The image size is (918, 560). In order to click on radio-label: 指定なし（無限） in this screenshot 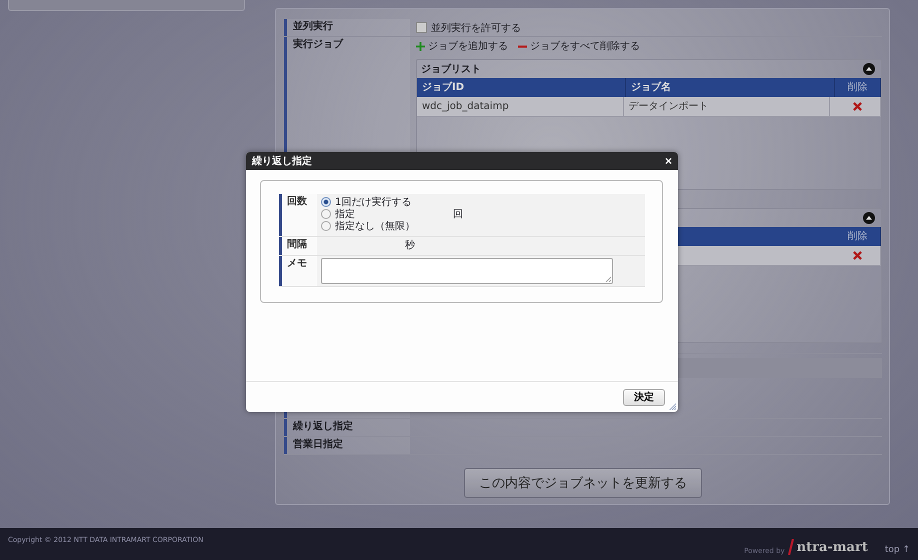, I will do `click(375, 226)`.